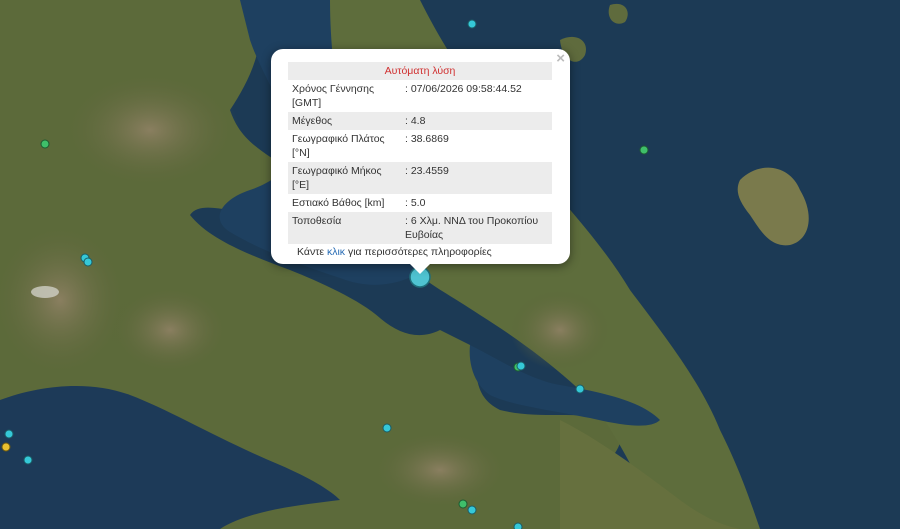  I want to click on latitude-label: Γεωγραφικό Πλάτος [°N], so click(338, 146).